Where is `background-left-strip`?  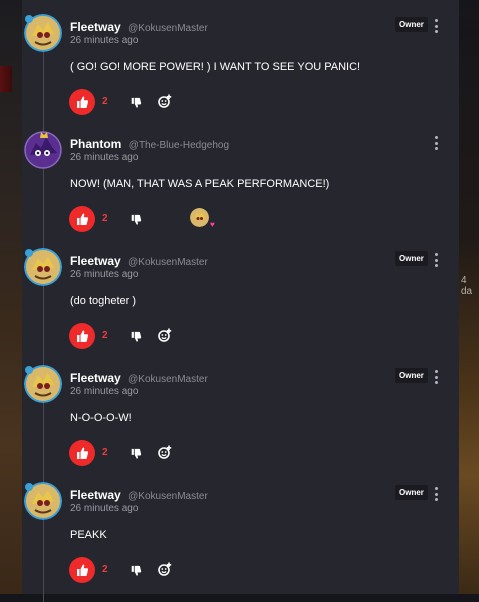
background-left-strip is located at coordinates (6, 79).